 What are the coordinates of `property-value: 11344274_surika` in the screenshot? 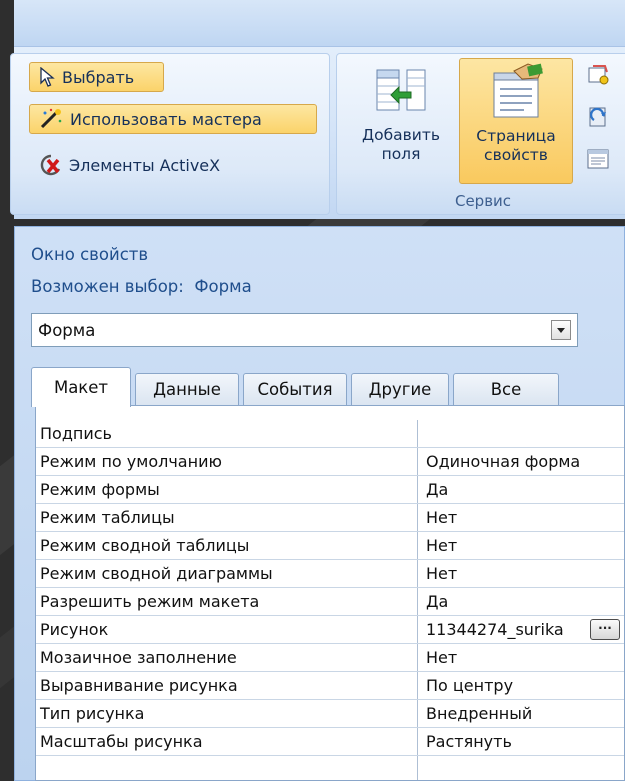 It's located at (504, 629).